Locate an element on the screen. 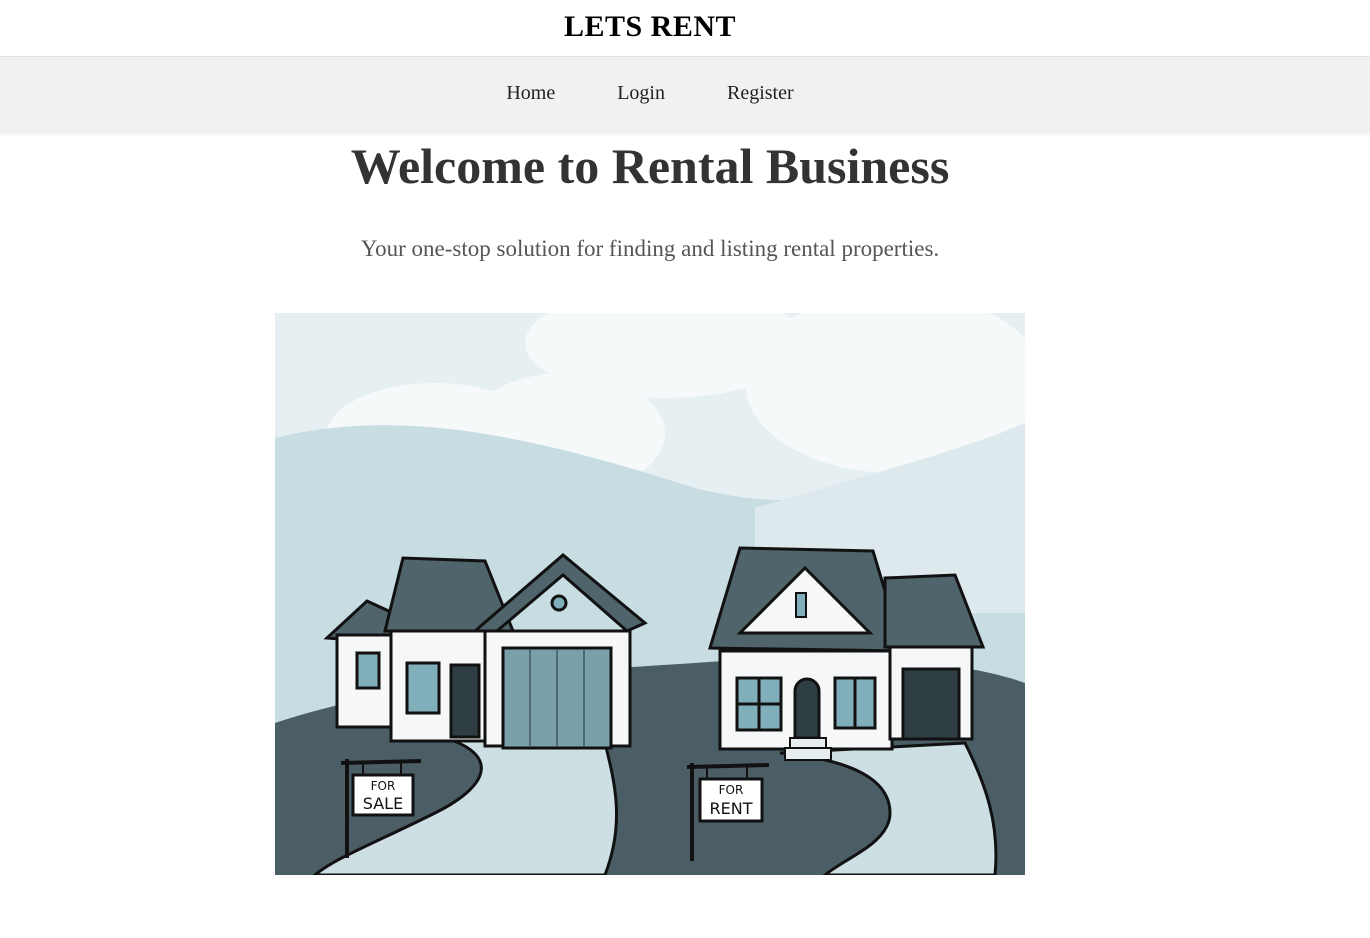 The image size is (1370, 938). svg-text: SALE is located at coordinates (383, 803).